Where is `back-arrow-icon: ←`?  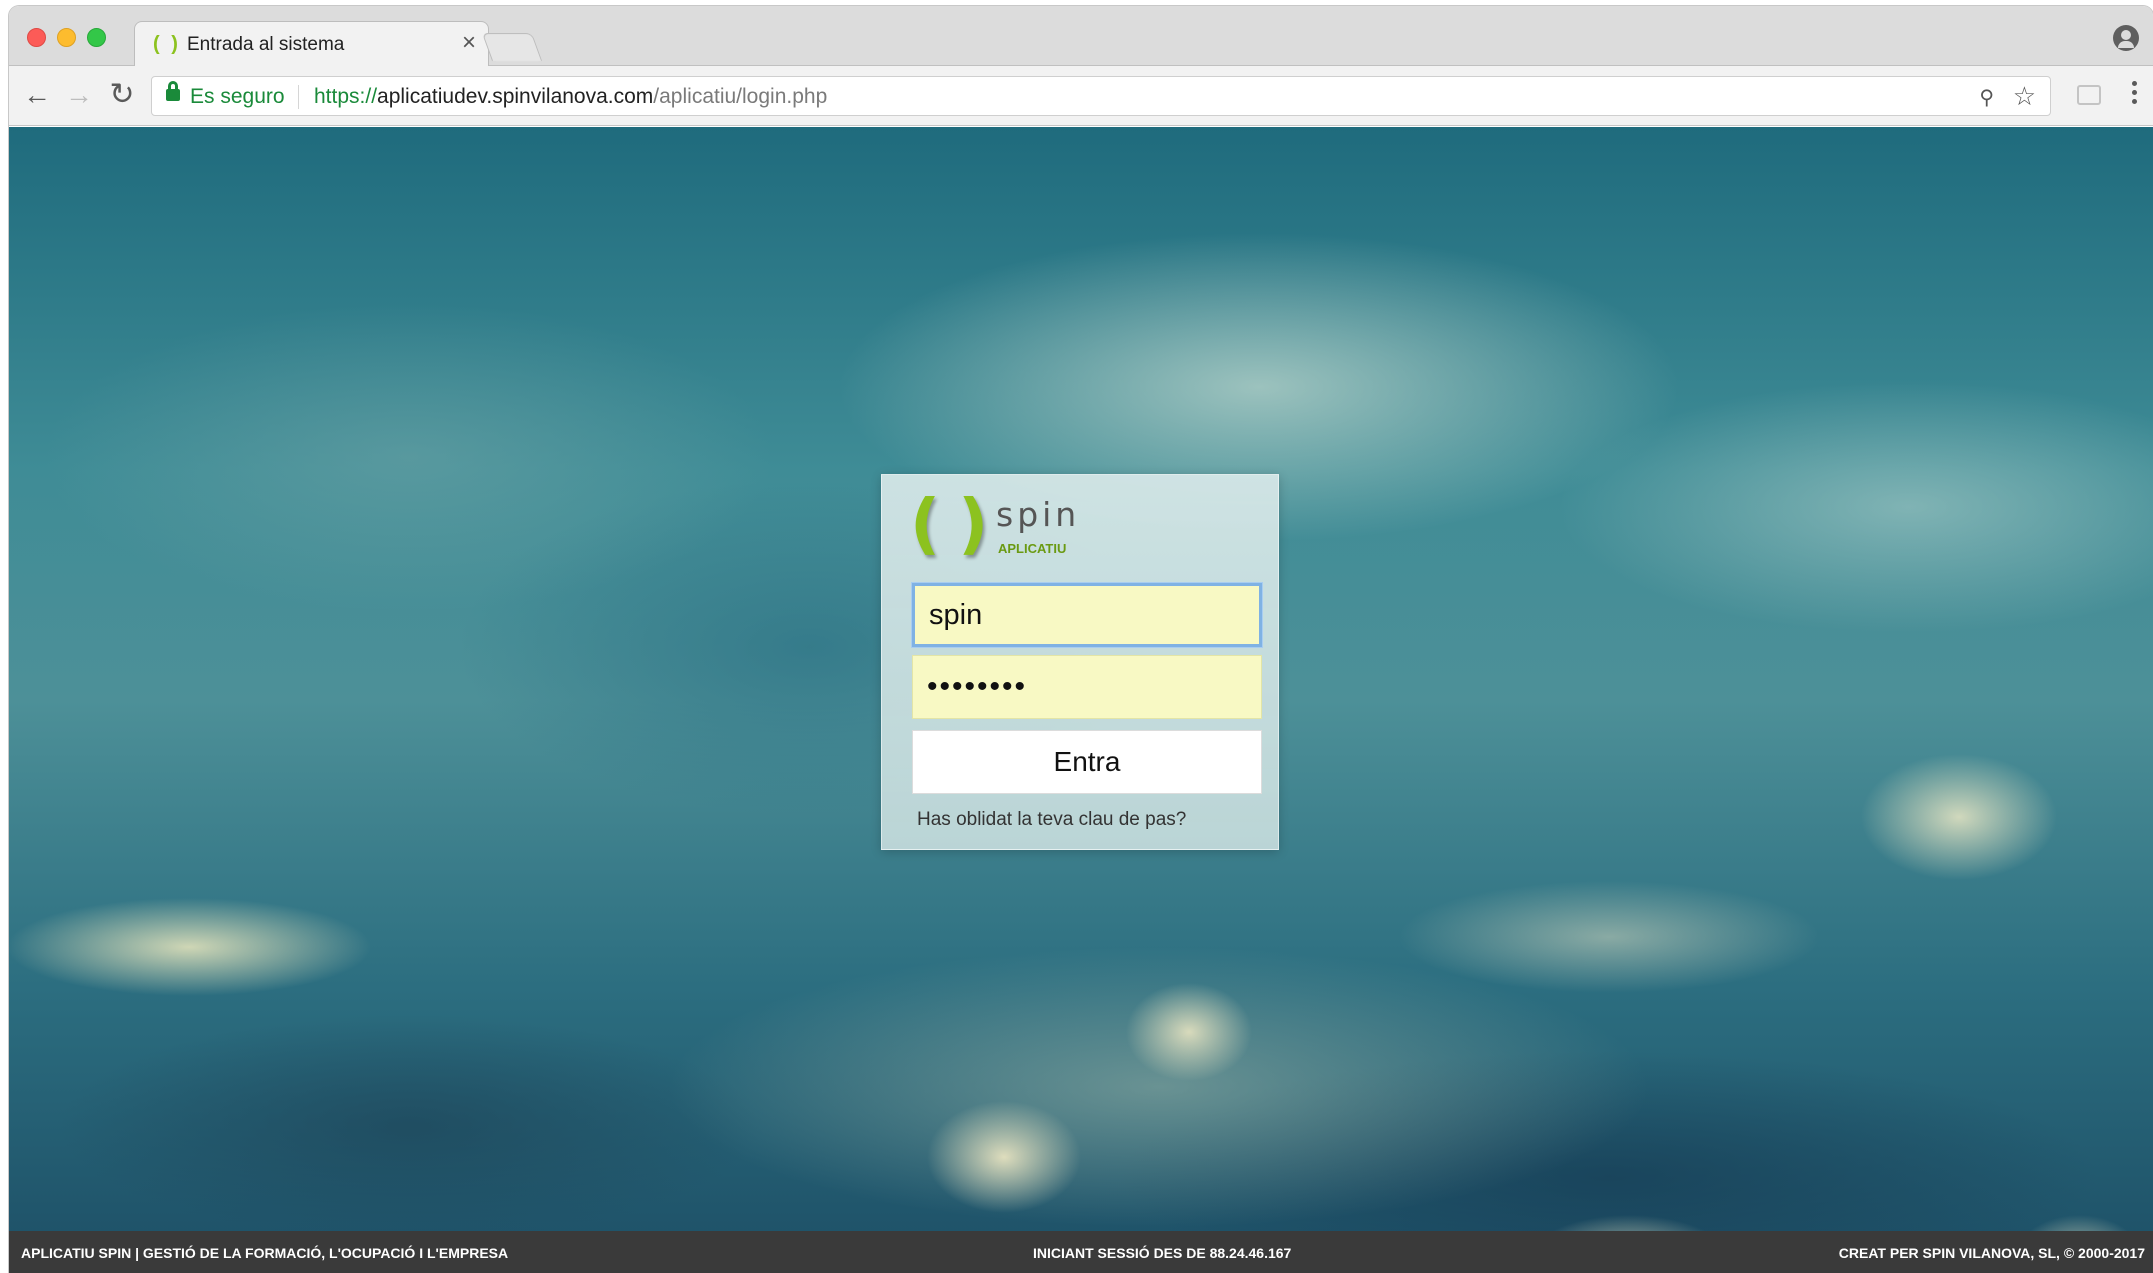 back-arrow-icon: ← is located at coordinates (37, 96).